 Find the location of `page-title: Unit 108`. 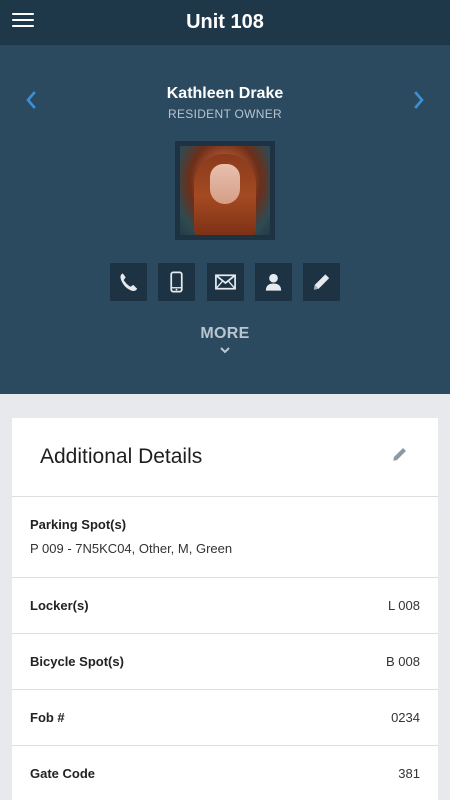

page-title: Unit 108 is located at coordinates (225, 22).